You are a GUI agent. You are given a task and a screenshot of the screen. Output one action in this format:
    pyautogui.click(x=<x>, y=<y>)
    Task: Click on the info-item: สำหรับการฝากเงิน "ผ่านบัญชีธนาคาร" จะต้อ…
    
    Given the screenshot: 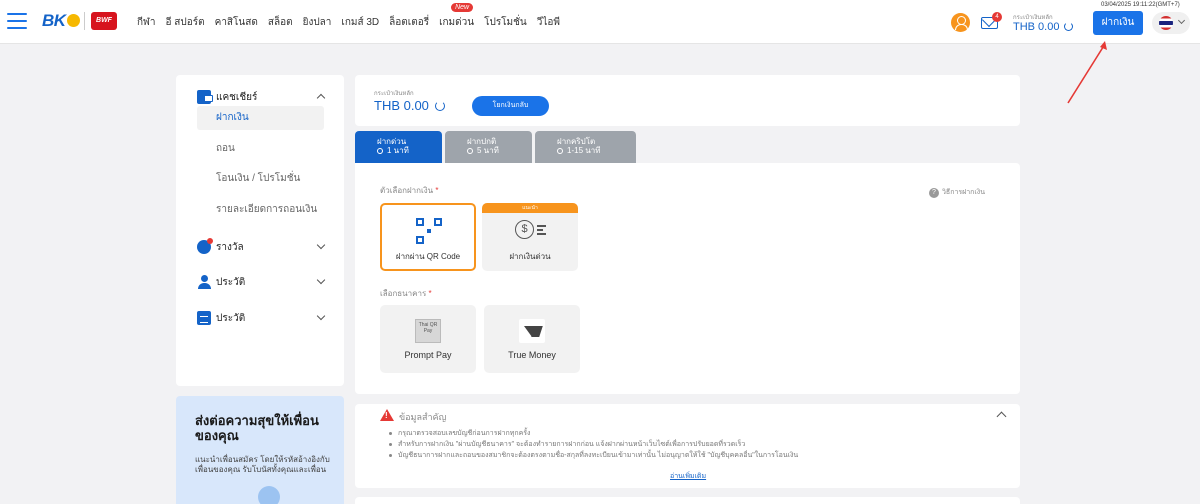 What is the action you would take?
    pyautogui.click(x=693, y=444)
    